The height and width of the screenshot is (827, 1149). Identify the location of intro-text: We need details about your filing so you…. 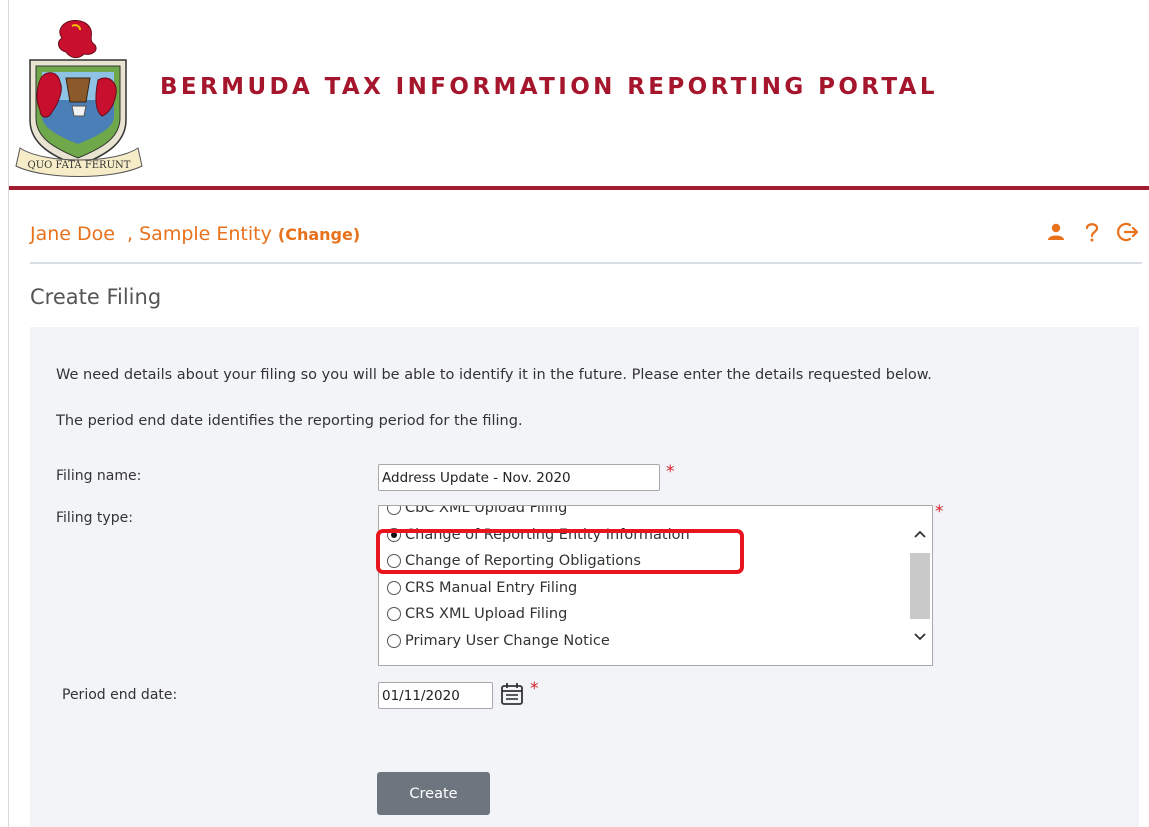
(494, 375).